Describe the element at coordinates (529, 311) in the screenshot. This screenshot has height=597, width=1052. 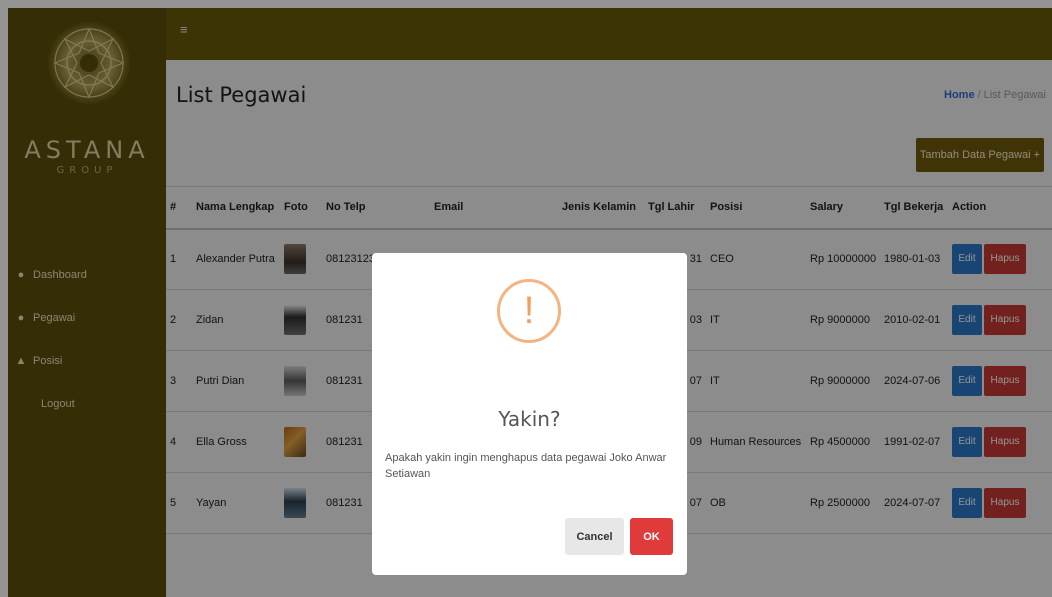
I see `warning-icon: !` at that location.